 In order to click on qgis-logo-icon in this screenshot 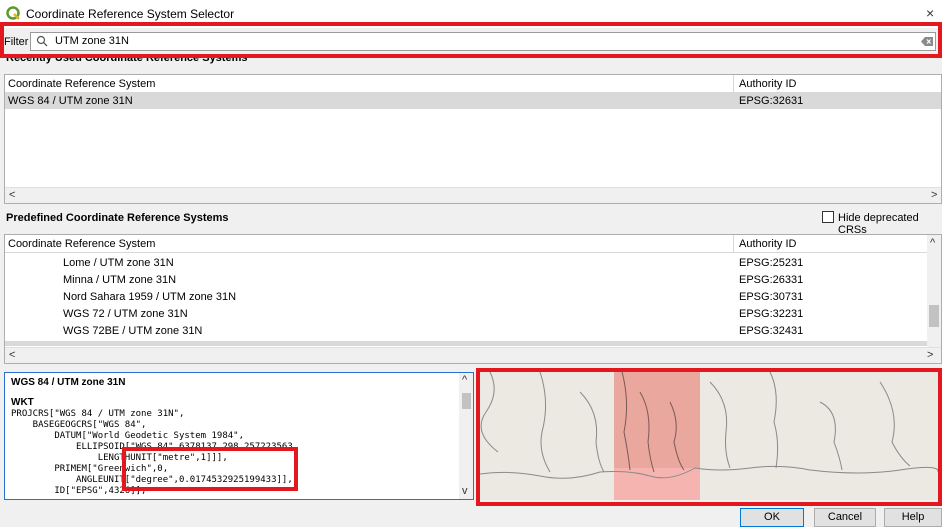, I will do `click(13, 13)`.